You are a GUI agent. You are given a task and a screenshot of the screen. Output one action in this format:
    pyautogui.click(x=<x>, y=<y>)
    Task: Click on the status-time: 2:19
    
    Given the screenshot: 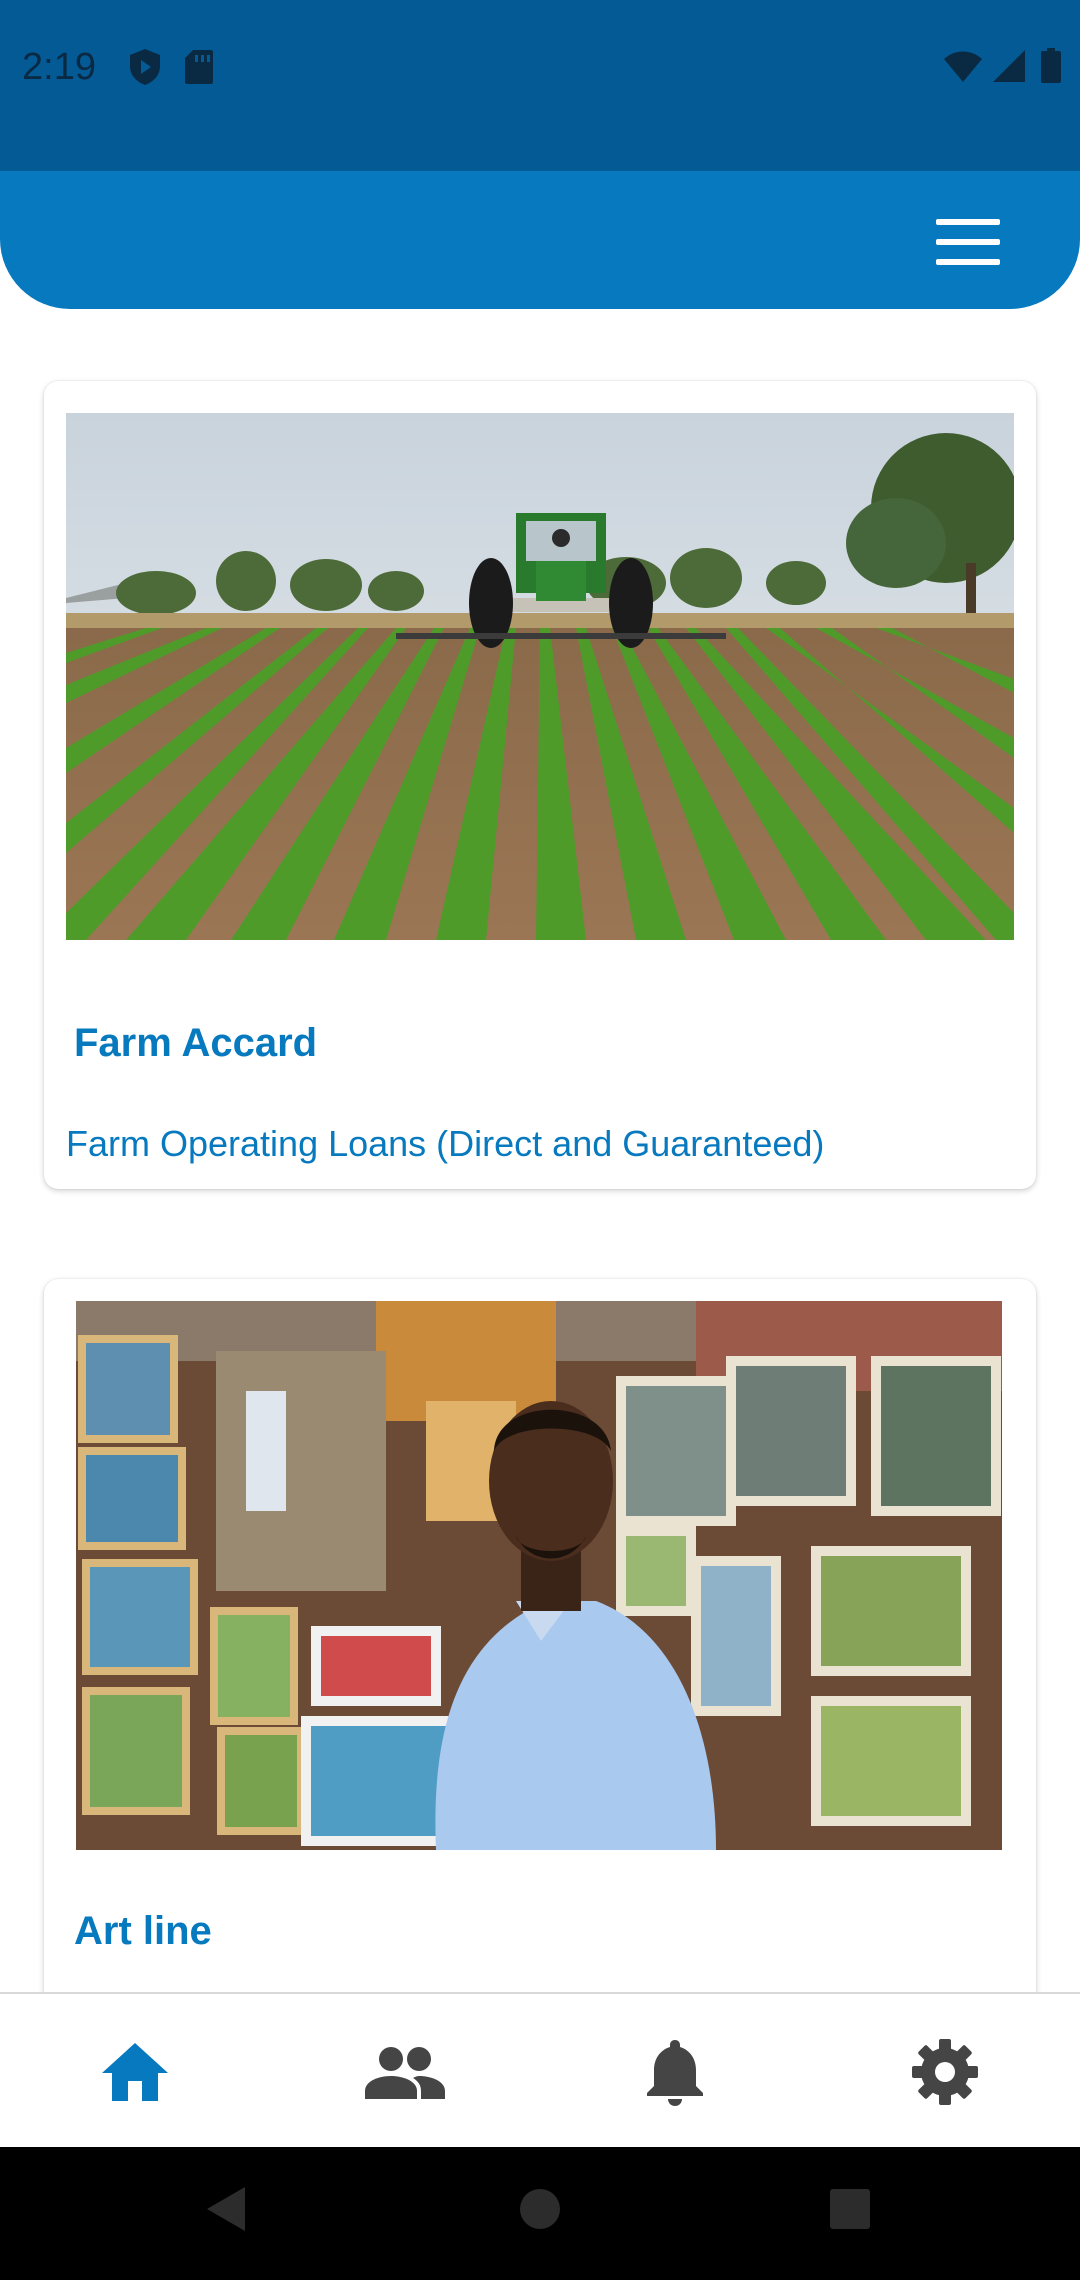 What is the action you would take?
    pyautogui.click(x=59, y=67)
    